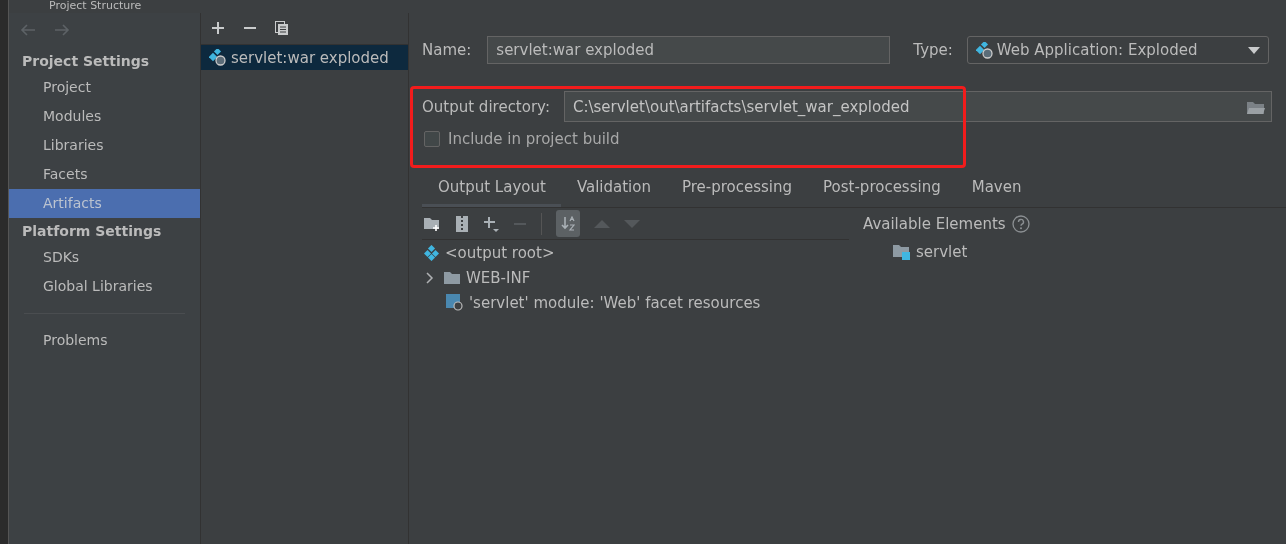 This screenshot has width=1286, height=544. What do you see at coordinates (462, 223) in the screenshot?
I see `archive-icon` at bounding box center [462, 223].